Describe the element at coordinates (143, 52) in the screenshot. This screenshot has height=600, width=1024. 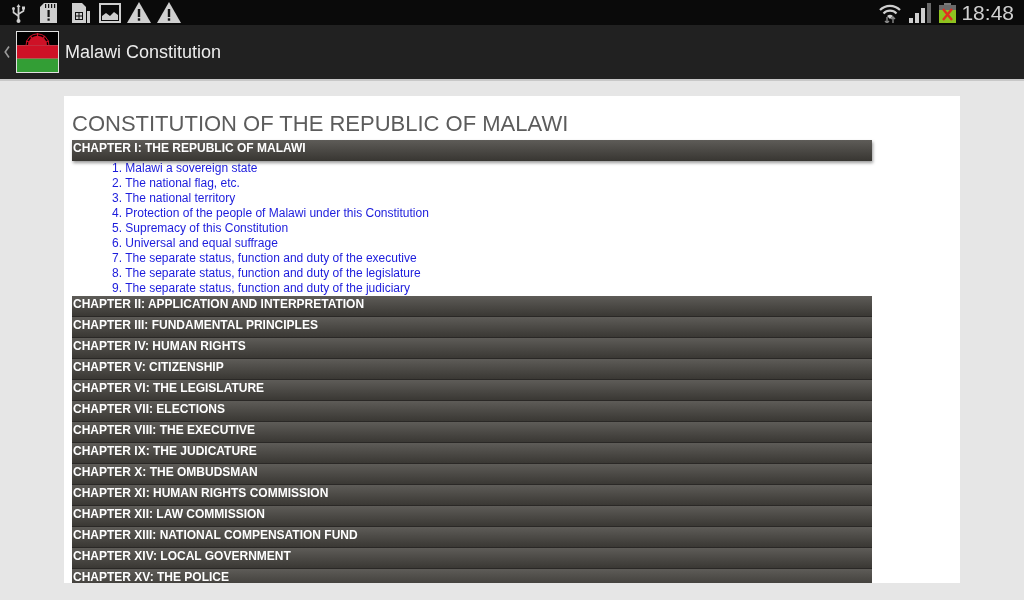
I see `app-title: Malawi Constitution` at that location.